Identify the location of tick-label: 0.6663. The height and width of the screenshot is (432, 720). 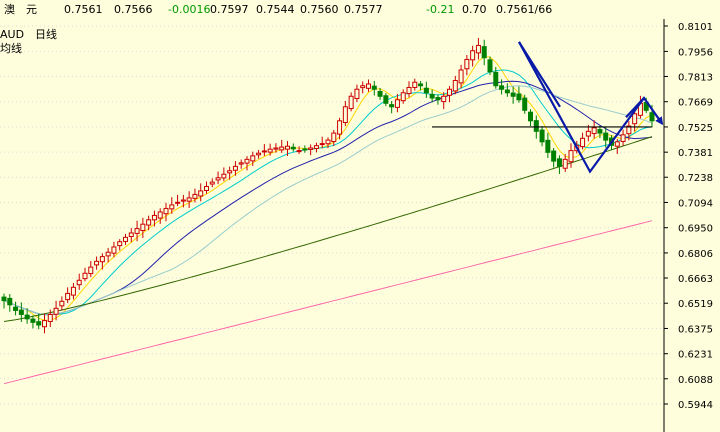
(695, 279).